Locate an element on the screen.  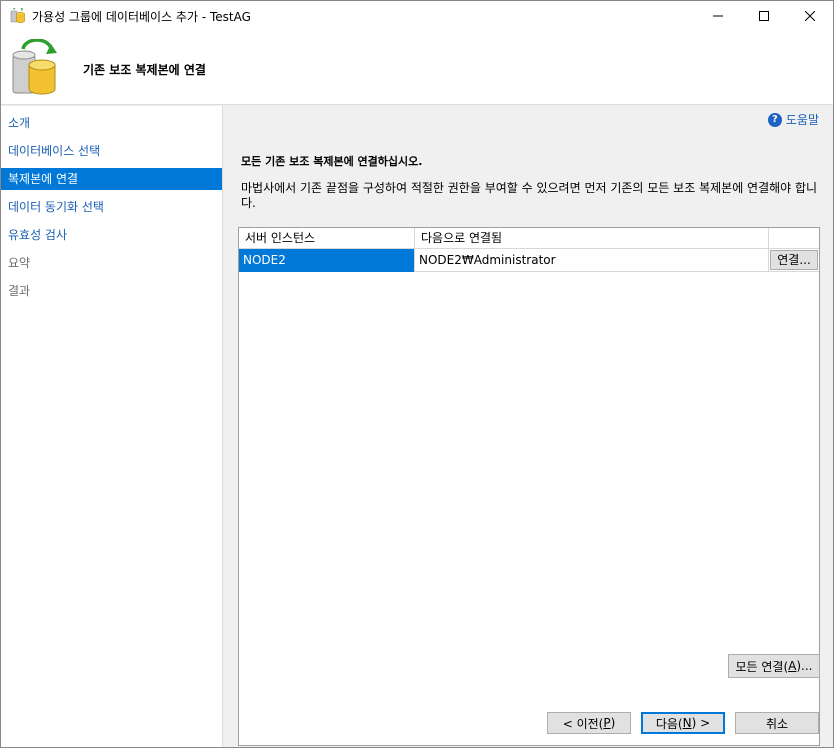
sidebar-item-intro: 소개 is located at coordinates (111, 123).